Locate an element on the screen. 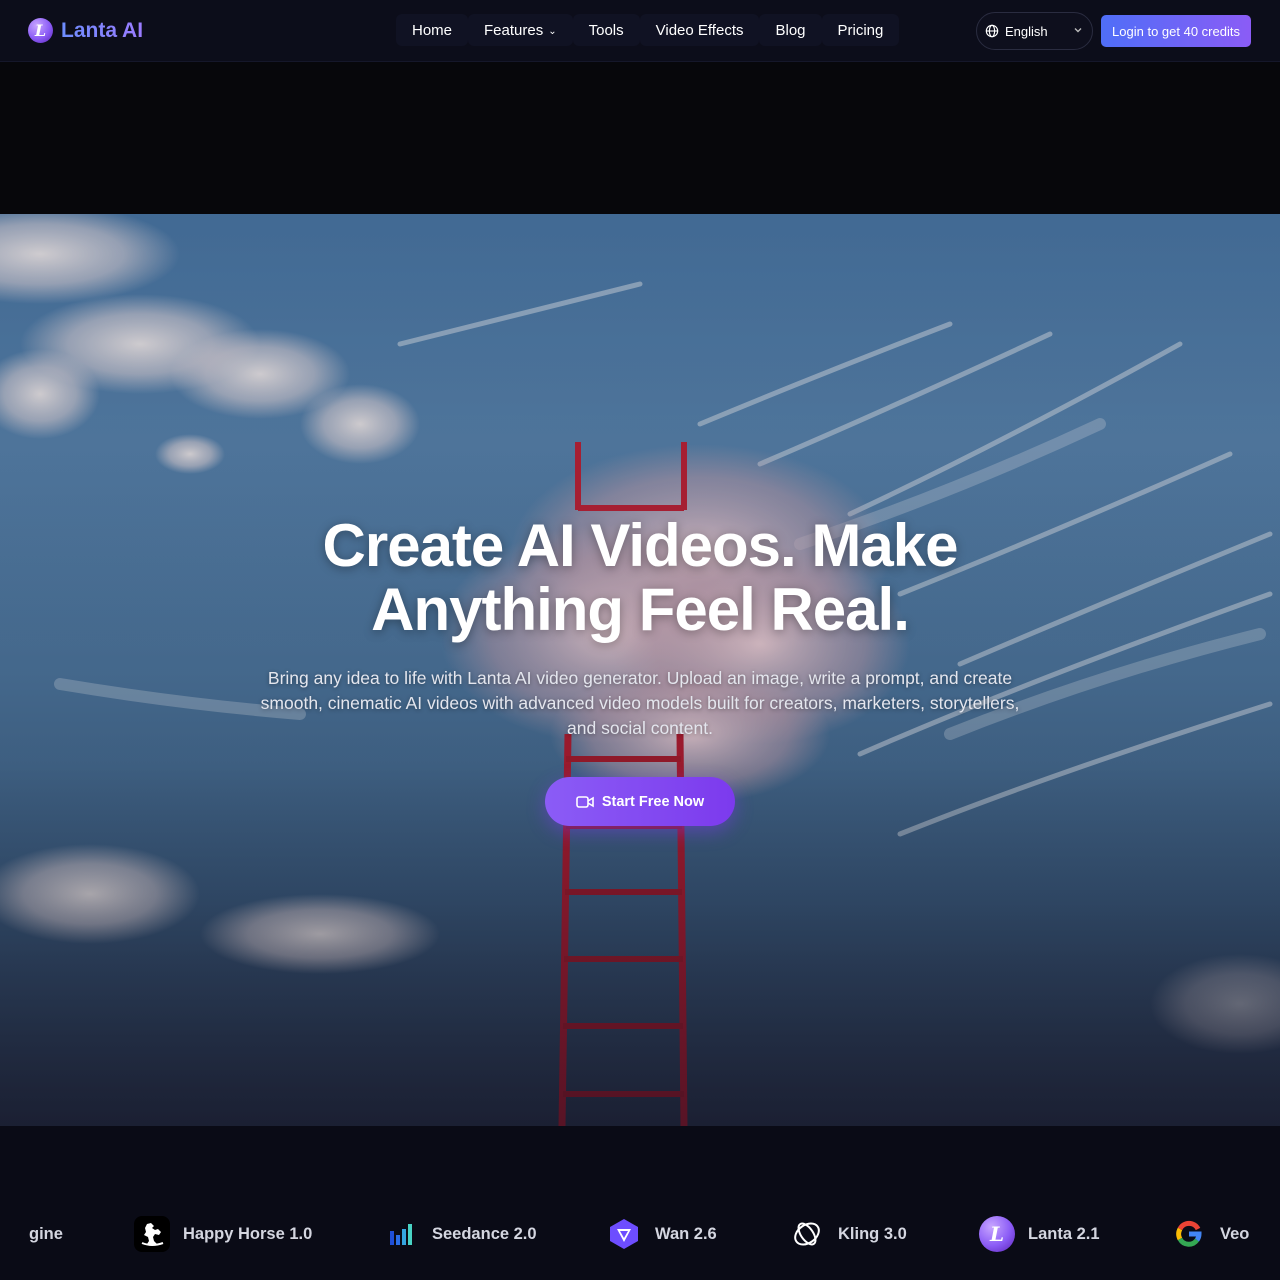  language-select: English is located at coordinates (1034, 31).